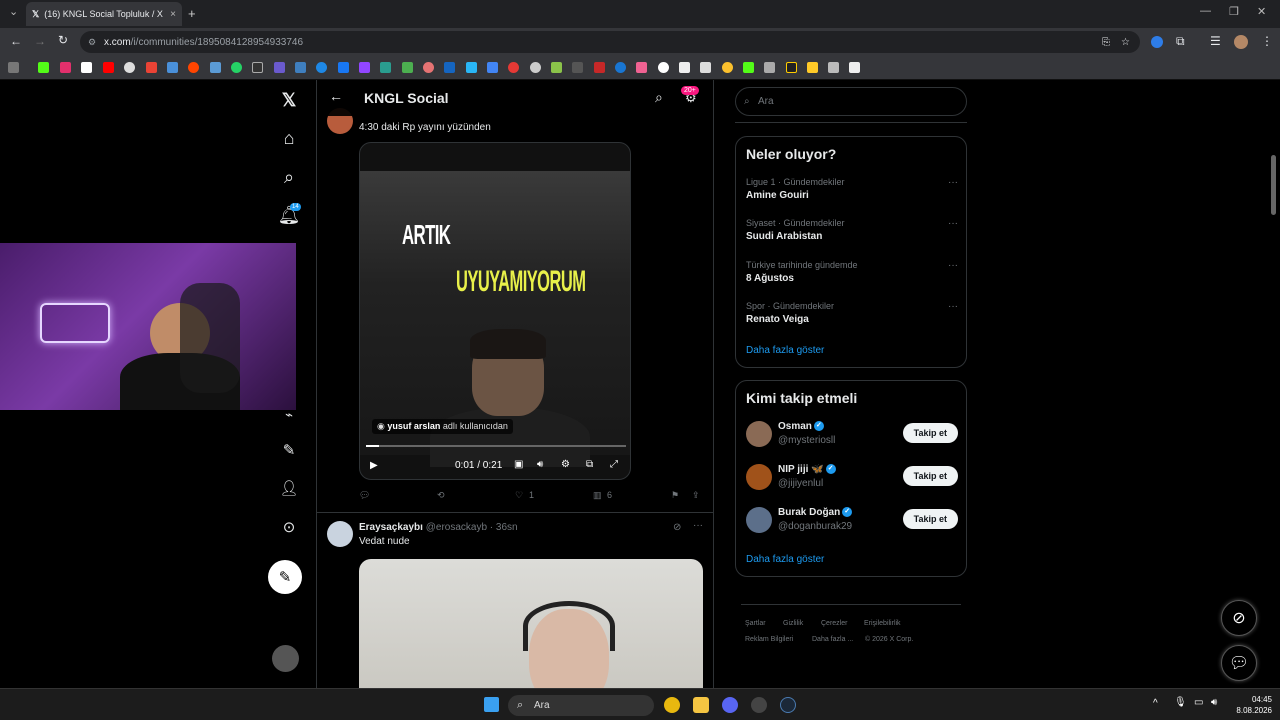 Image resolution: width=1280 pixels, height=720 pixels. What do you see at coordinates (851, 101) in the screenshot?
I see `search-input: ⌕ Ara` at bounding box center [851, 101].